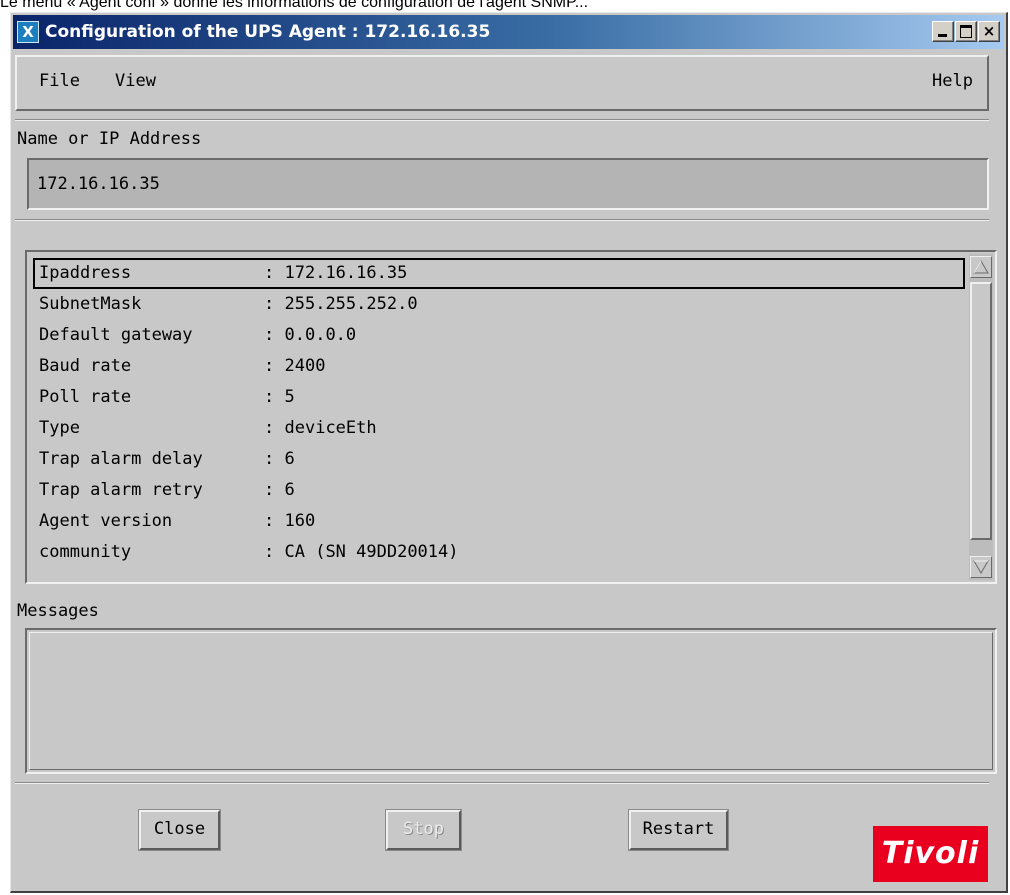  I want to click on config-key: SubnetMask, so click(90, 304).